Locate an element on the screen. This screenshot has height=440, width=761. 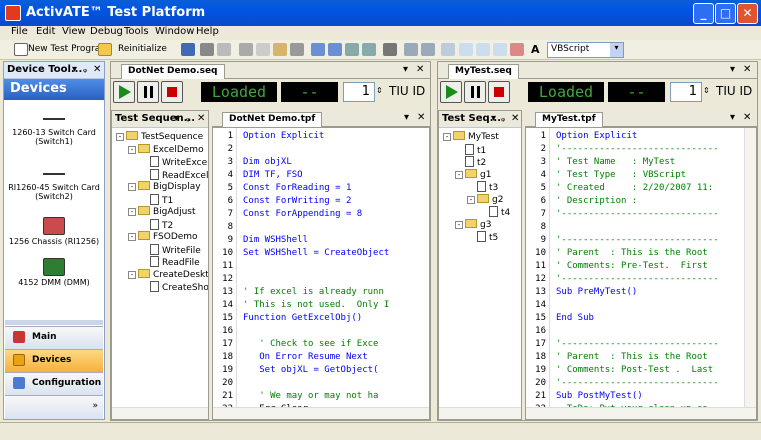
bookmark-icon is located at coordinates (466, 49).